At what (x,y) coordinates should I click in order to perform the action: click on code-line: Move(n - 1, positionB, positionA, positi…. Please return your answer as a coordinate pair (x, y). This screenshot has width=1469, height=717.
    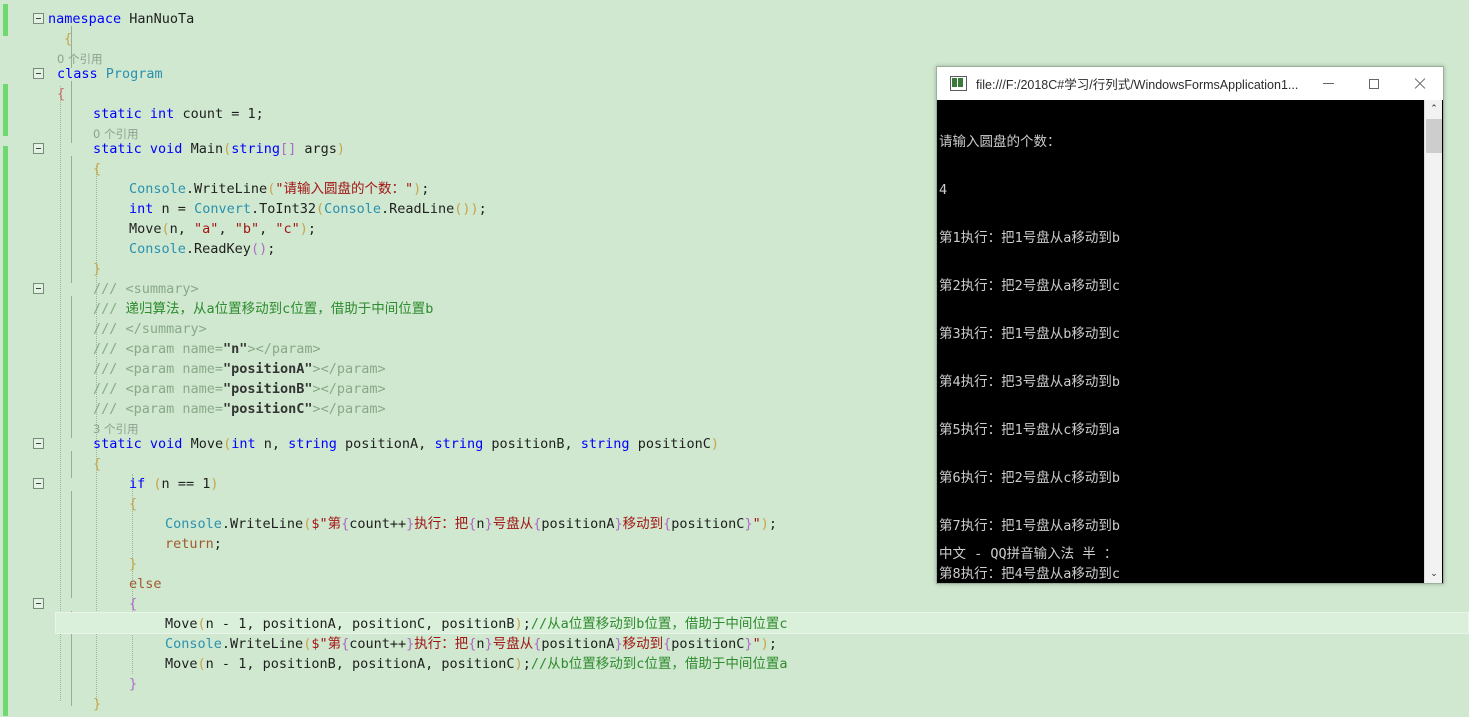
    Looking at the image, I should click on (476, 664).